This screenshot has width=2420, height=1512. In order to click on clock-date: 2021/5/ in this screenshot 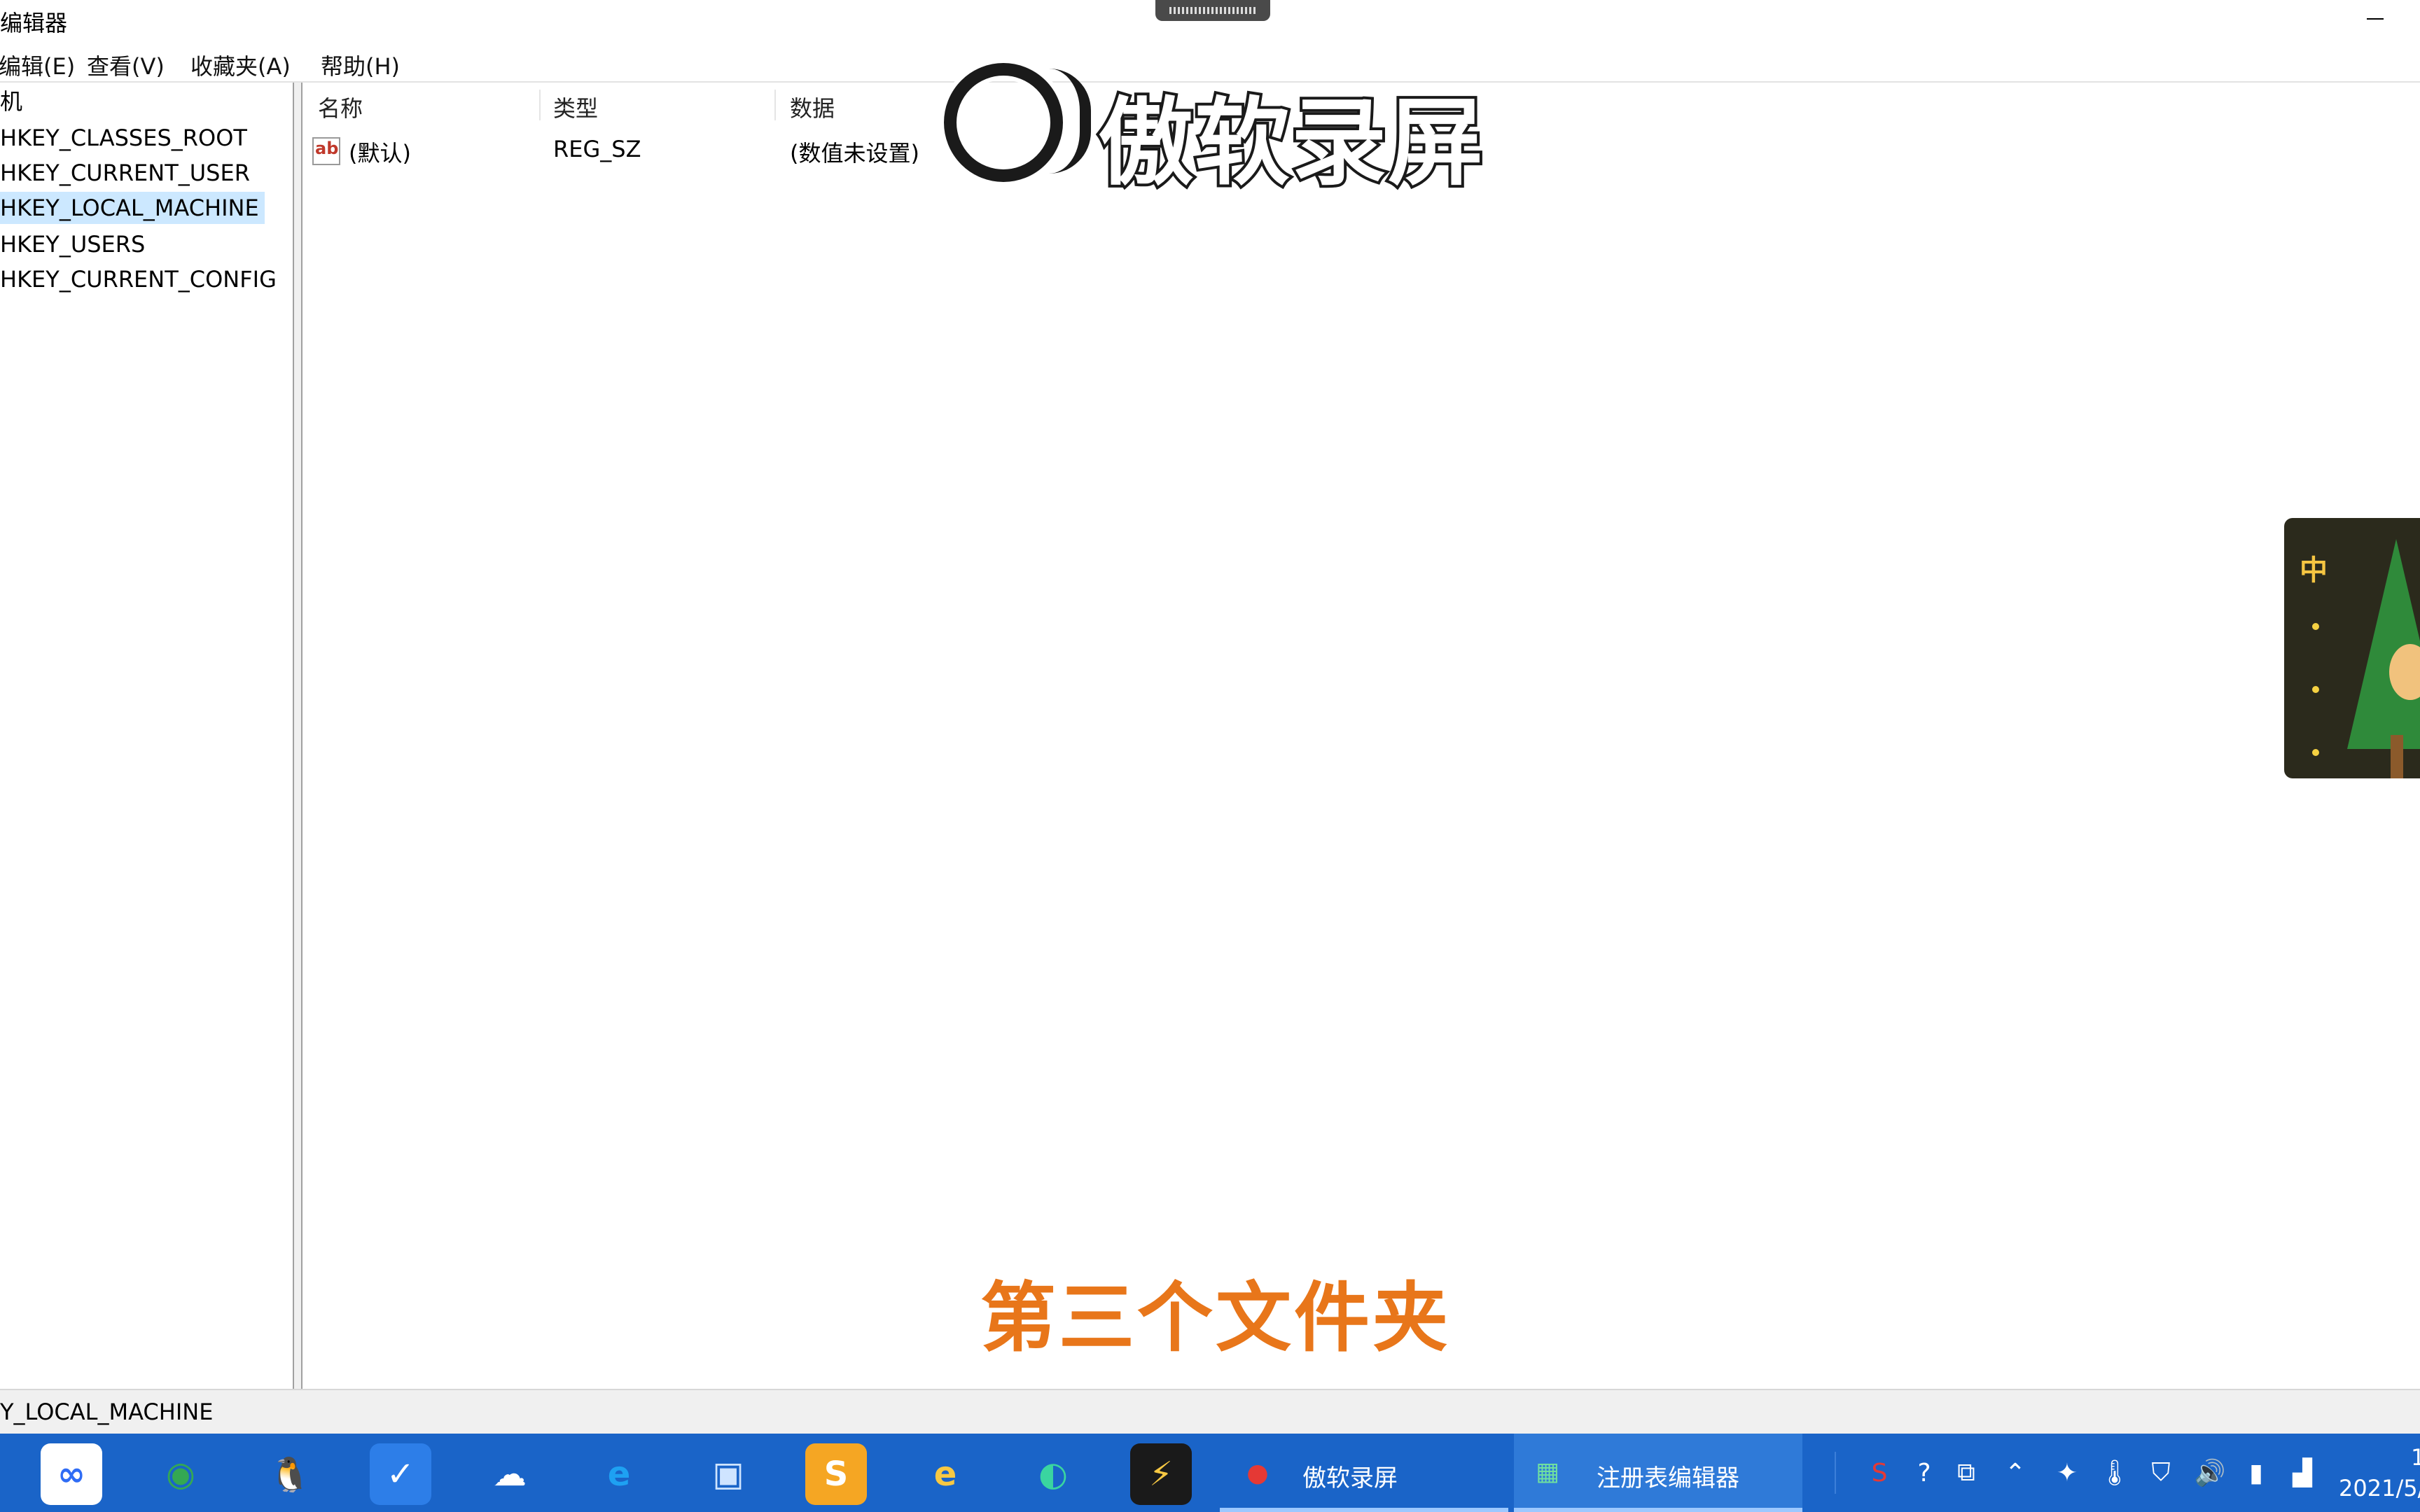, I will do `click(2379, 1488)`.